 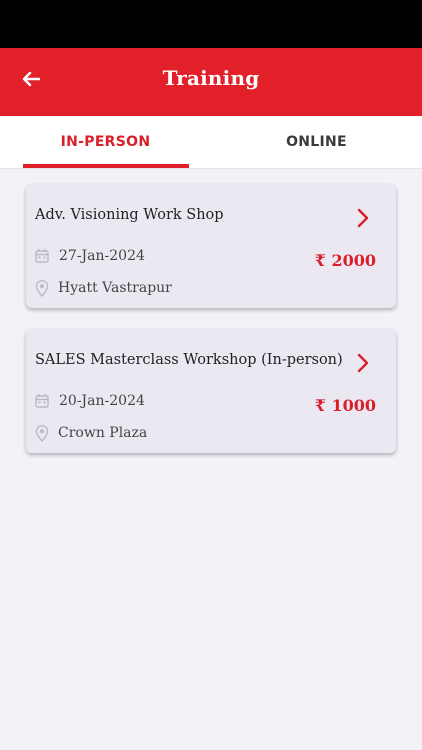 What do you see at coordinates (345, 260) in the screenshot?
I see `training-price: ₹ 2000` at bounding box center [345, 260].